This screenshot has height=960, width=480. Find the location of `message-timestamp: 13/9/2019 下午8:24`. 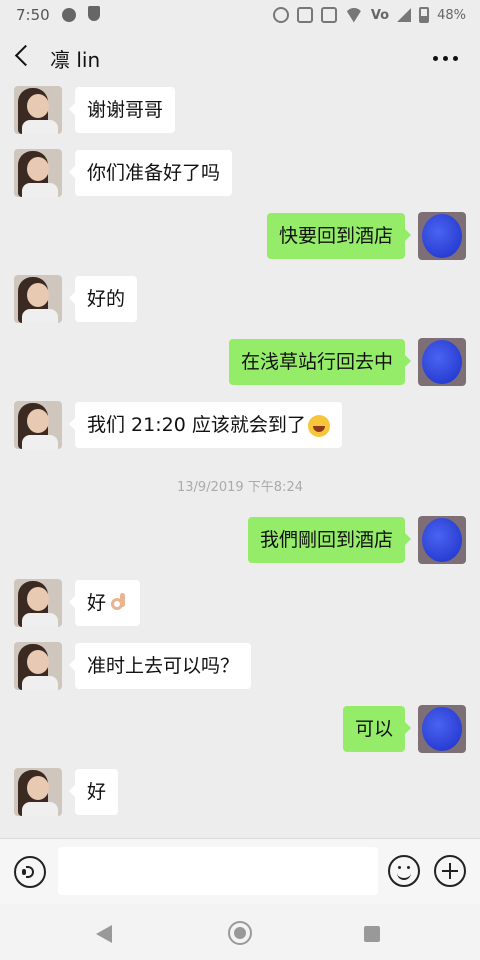

message-timestamp: 13/9/2019 下午8:24 is located at coordinates (240, 487).